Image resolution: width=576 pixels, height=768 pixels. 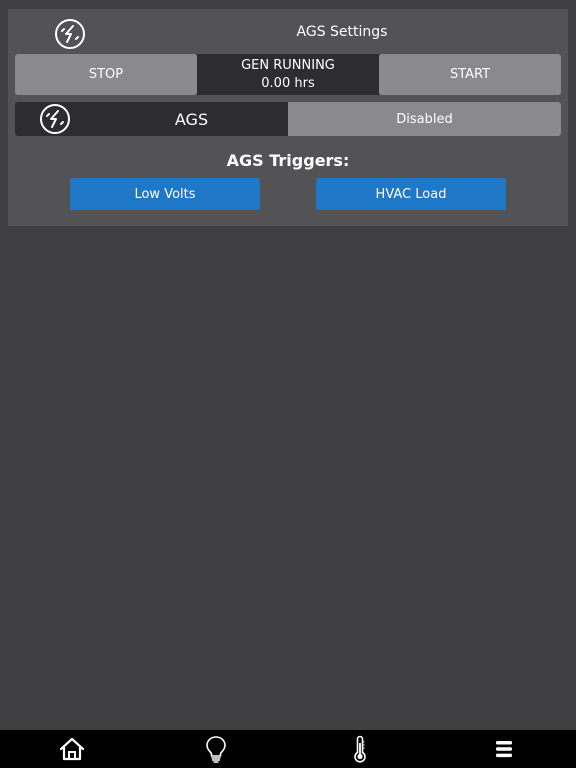 I want to click on low-volts-trigger-button: Low Volts, so click(x=165, y=194).